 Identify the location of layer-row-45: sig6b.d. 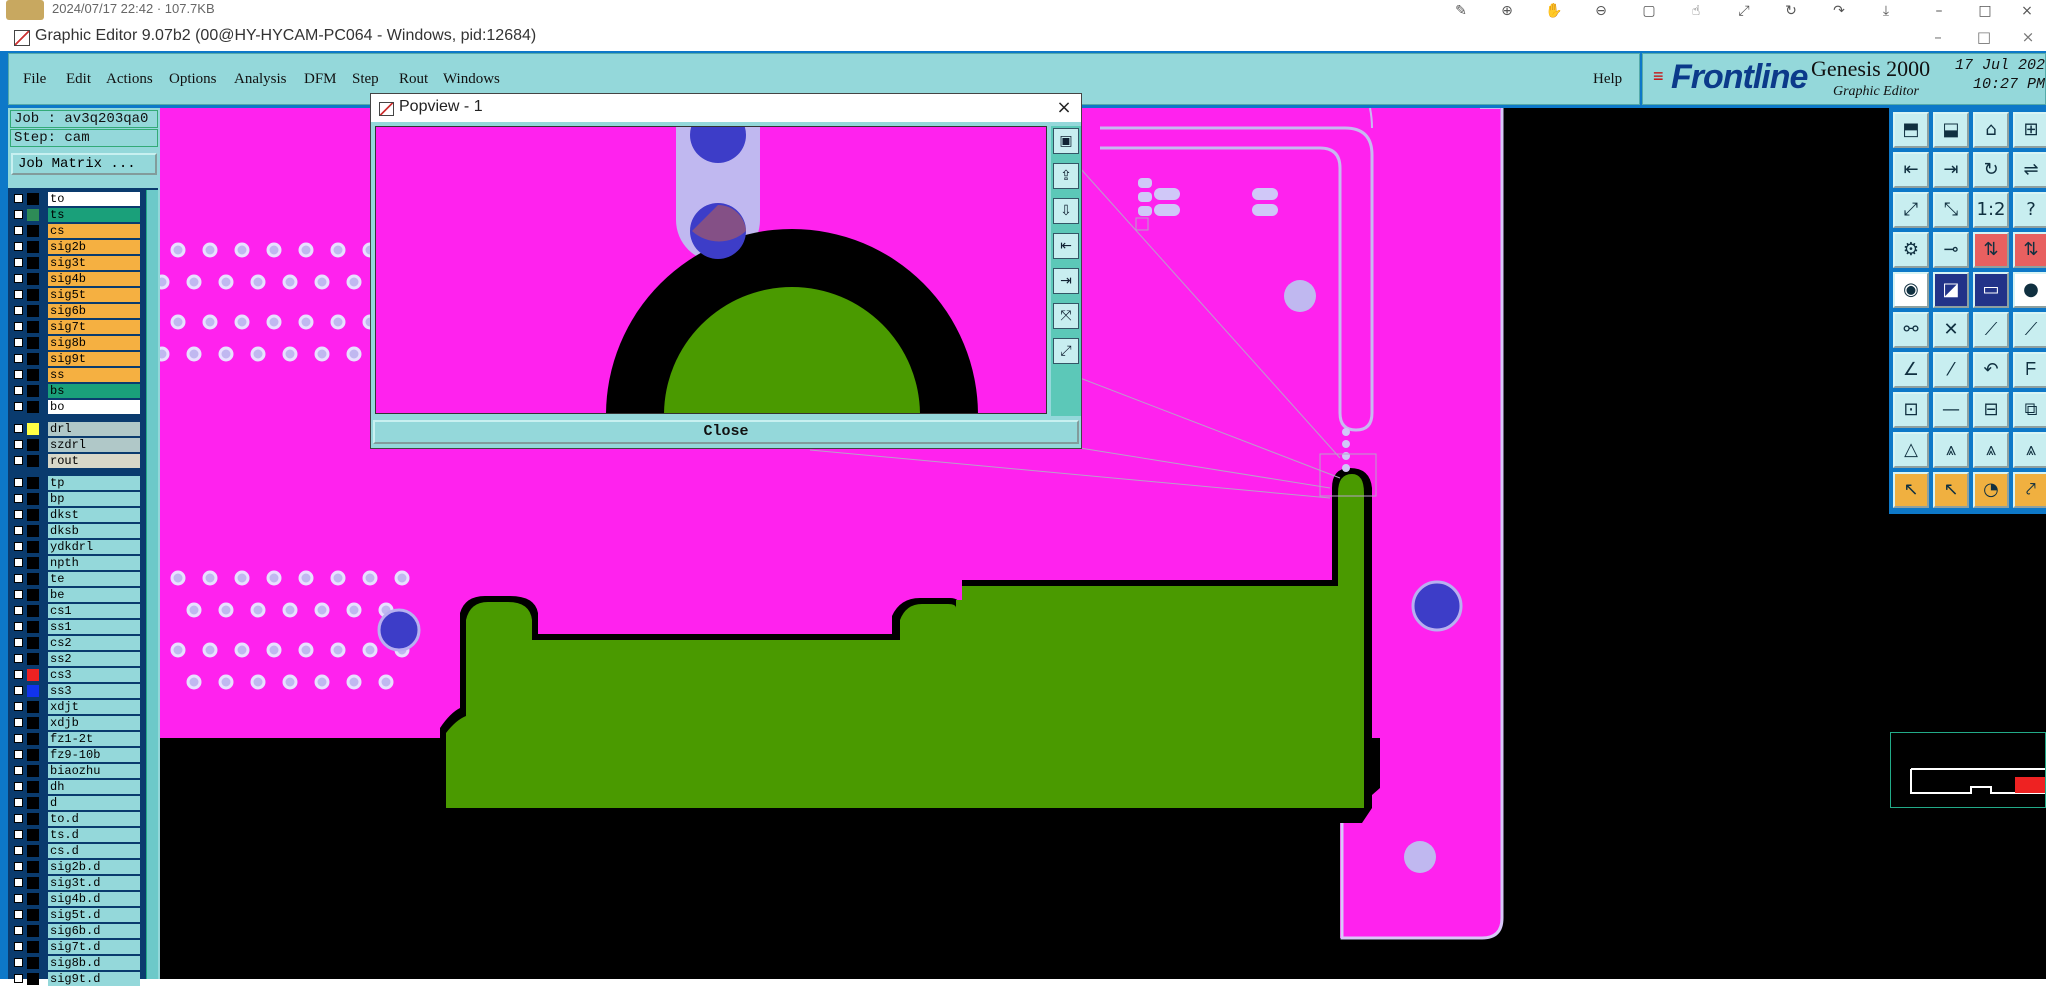
(76, 931).